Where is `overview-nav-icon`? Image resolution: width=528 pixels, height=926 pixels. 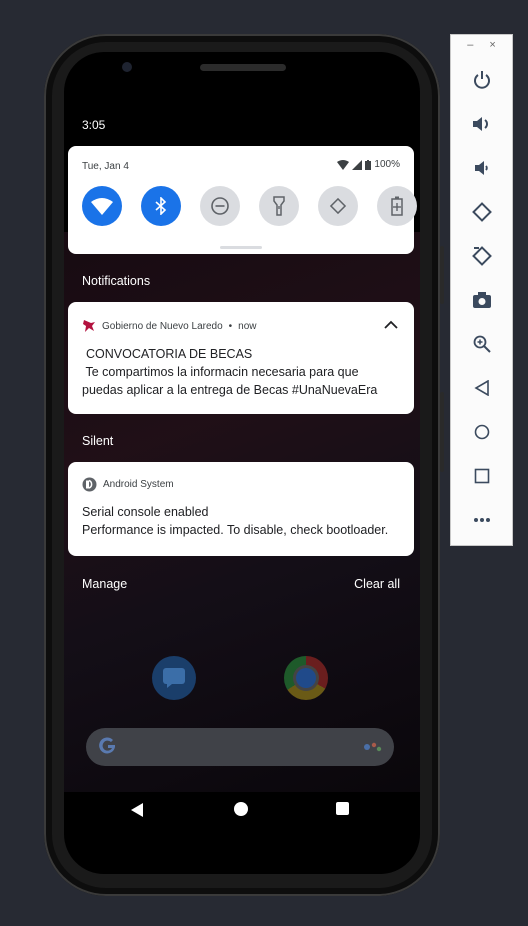 overview-nav-icon is located at coordinates (342, 808).